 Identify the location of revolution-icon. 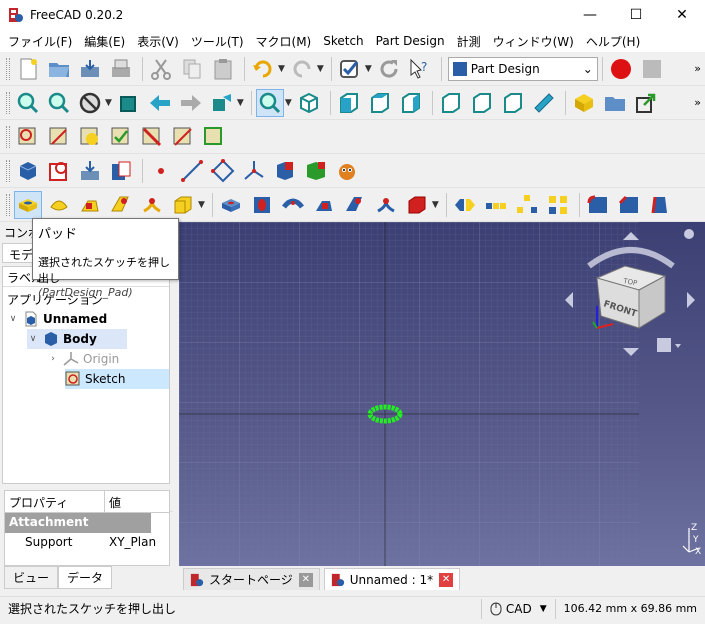
(59, 205).